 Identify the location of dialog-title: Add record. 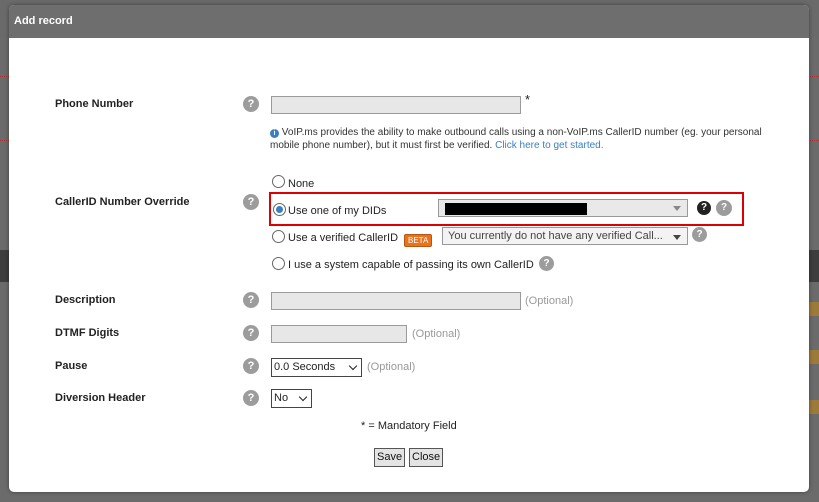
(409, 21).